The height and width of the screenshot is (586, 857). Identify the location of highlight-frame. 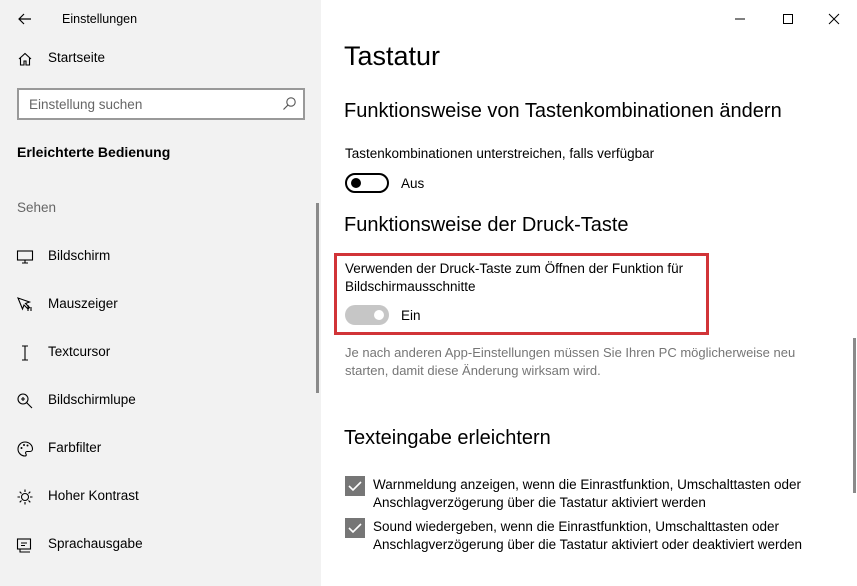
(521, 294).